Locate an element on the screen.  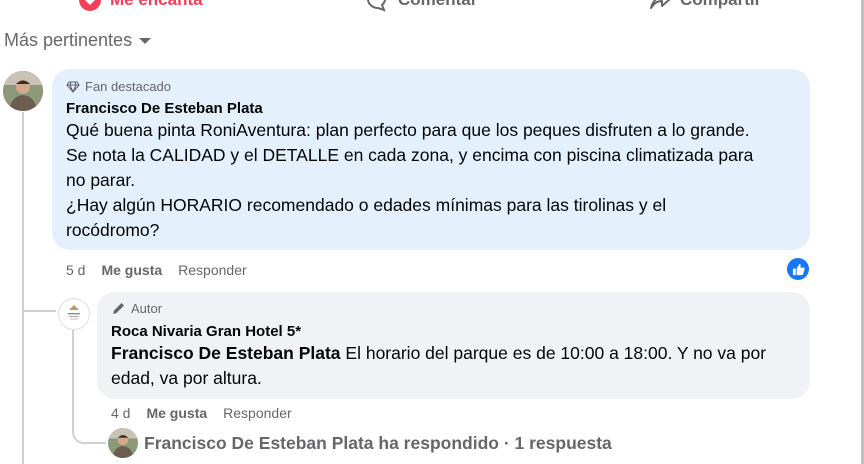
comment-action-button: Comentar is located at coordinates (421, 6).